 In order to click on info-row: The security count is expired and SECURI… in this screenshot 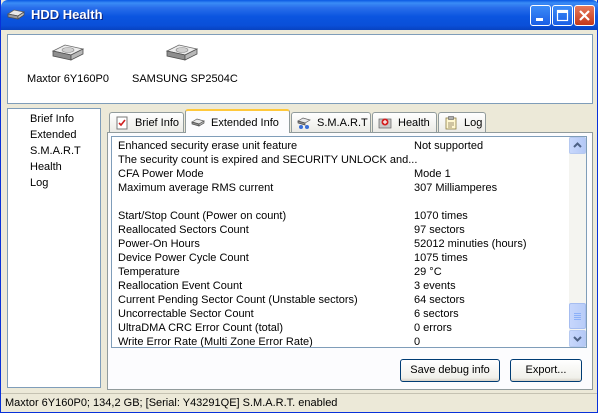, I will do `click(343, 161)`.